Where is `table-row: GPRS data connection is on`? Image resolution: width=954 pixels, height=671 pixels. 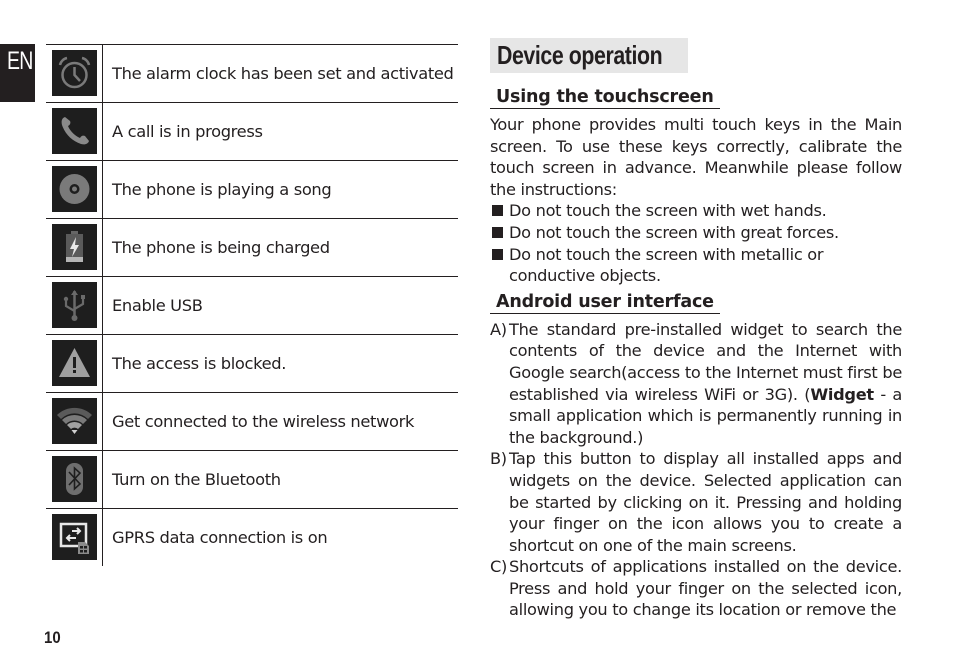 table-row: GPRS data connection is on is located at coordinates (252, 537).